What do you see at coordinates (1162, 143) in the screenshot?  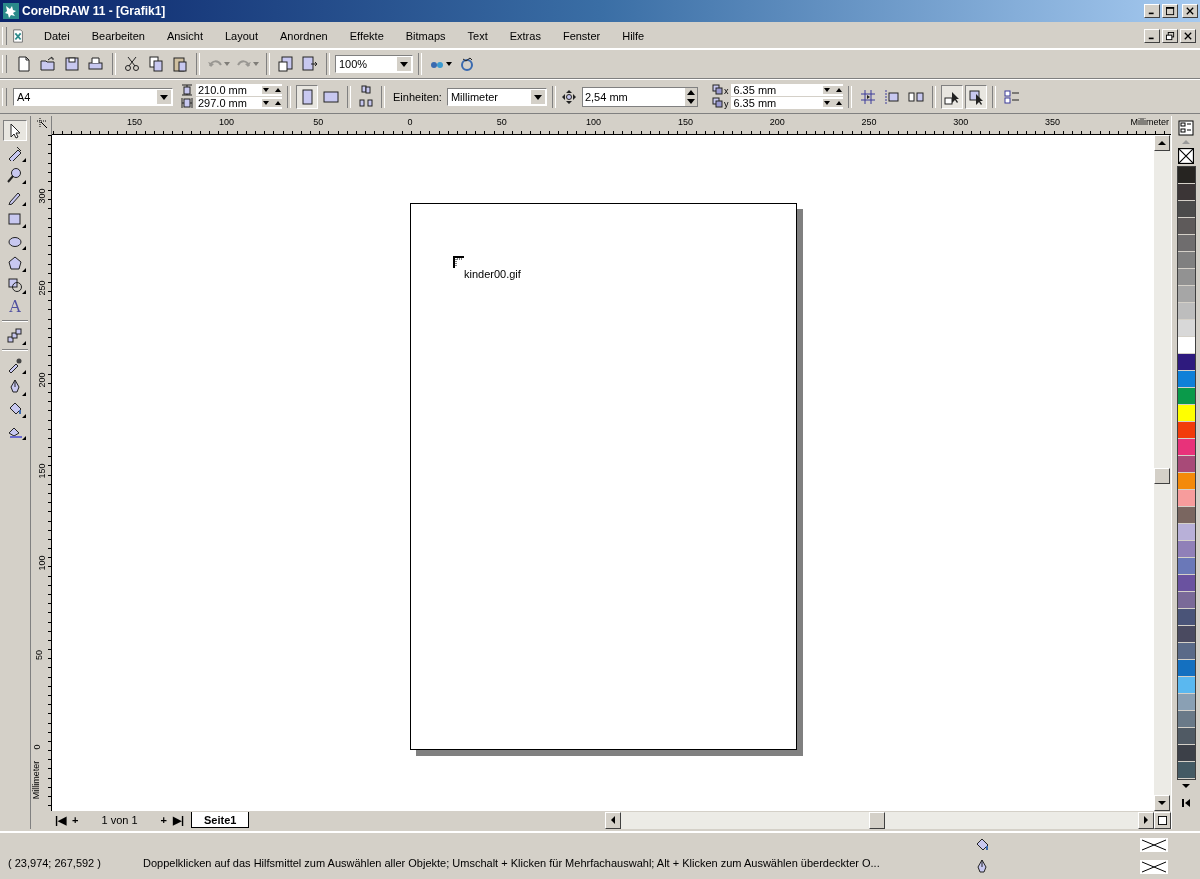 I see `scroll-up-button` at bounding box center [1162, 143].